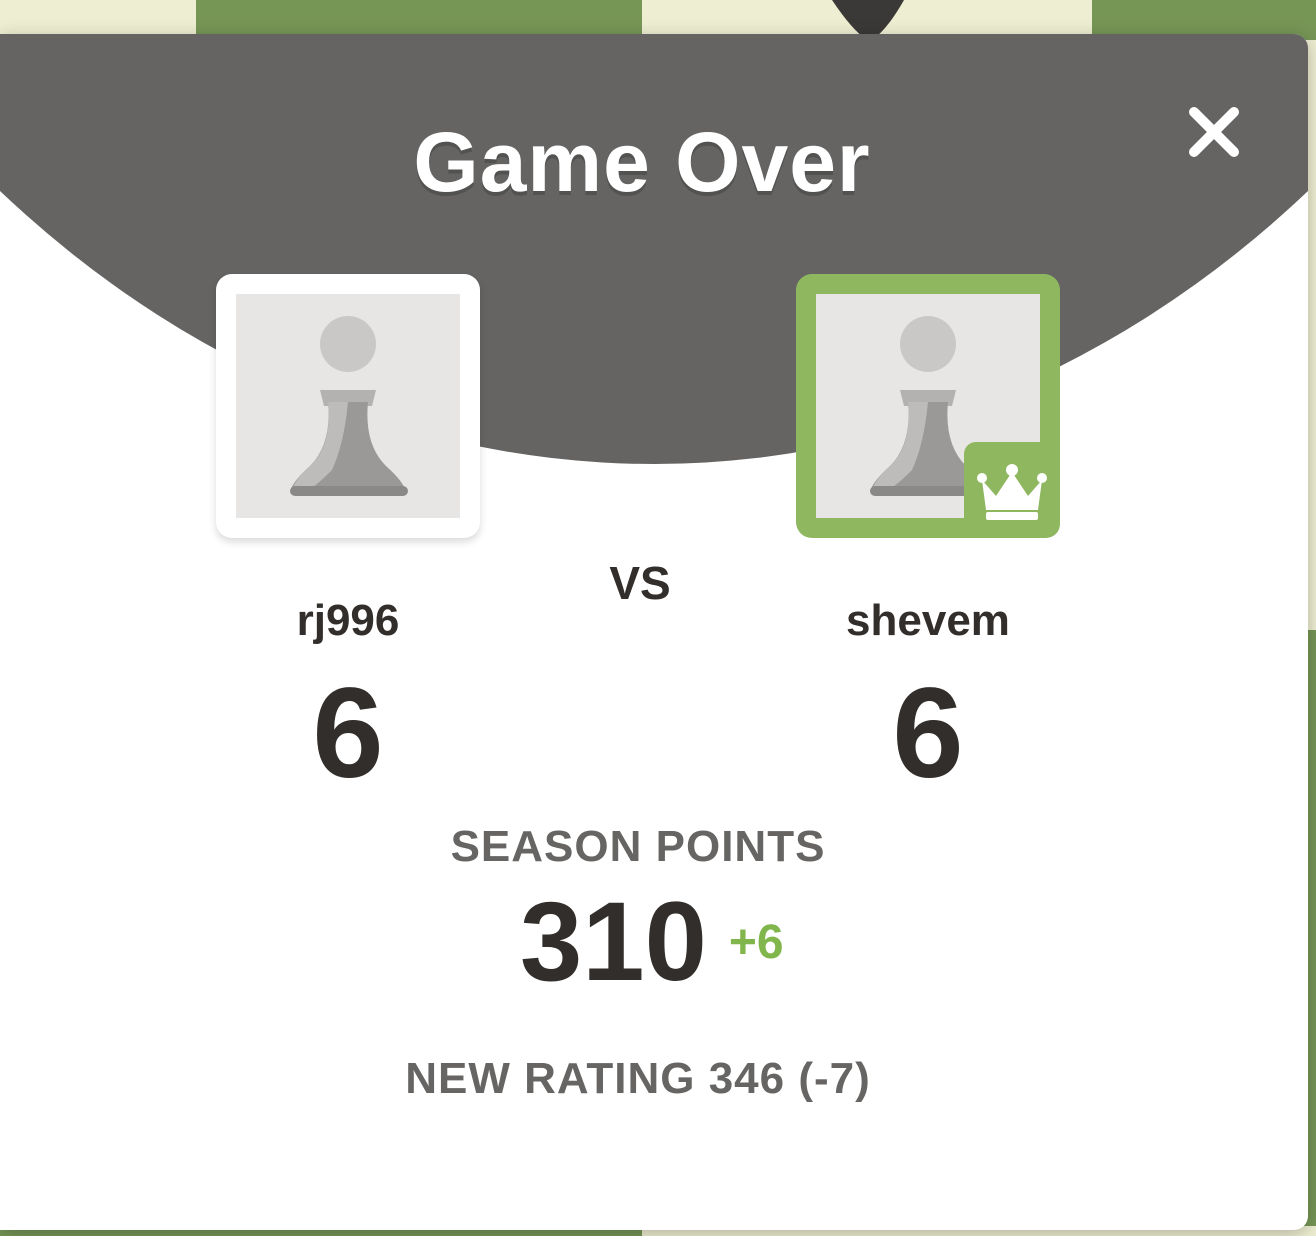  I want to click on pawn-icon, so click(349, 406).